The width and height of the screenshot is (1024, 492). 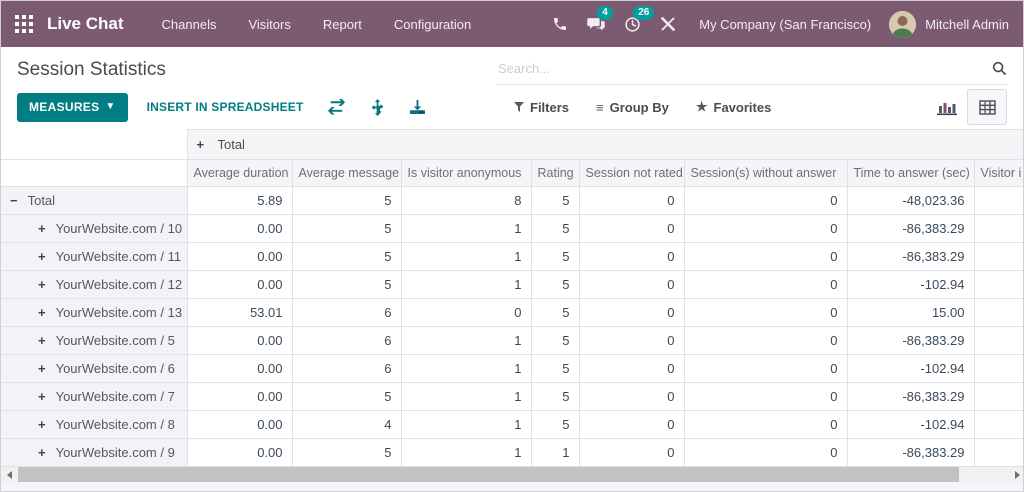 I want to click on bar-chart-view-button, so click(x=947, y=107).